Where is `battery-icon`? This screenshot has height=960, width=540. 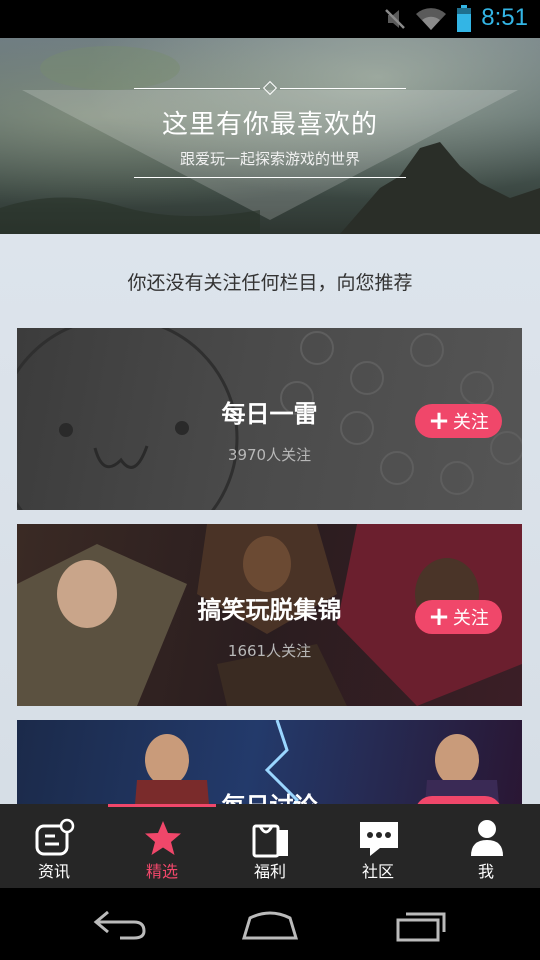
battery-icon is located at coordinates (464, 18).